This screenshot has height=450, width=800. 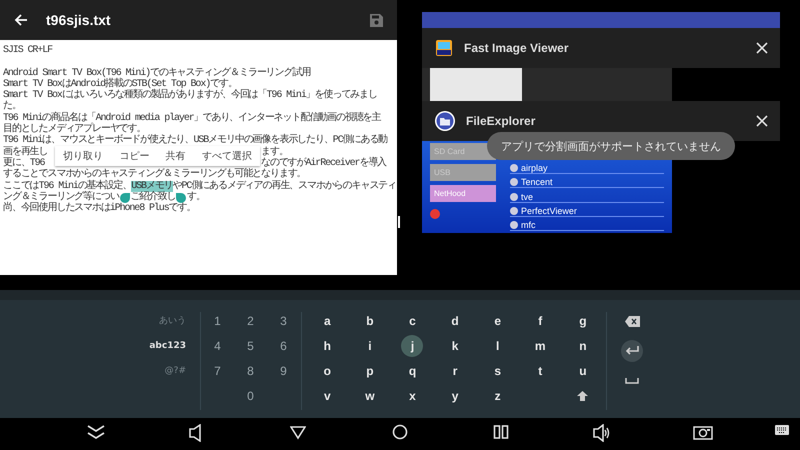 What do you see at coordinates (497, 395) in the screenshot?
I see `letter-key: z` at bounding box center [497, 395].